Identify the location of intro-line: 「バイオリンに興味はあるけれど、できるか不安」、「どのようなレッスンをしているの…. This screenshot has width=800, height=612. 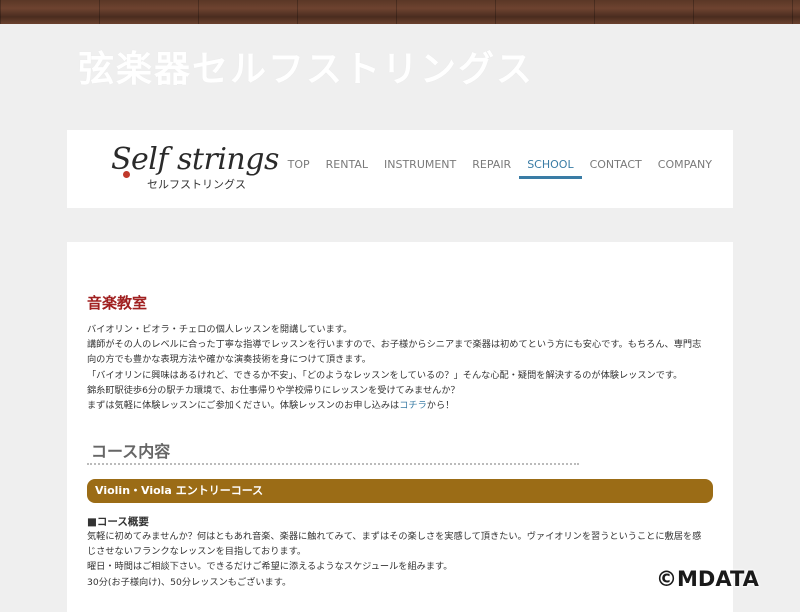
(385, 375).